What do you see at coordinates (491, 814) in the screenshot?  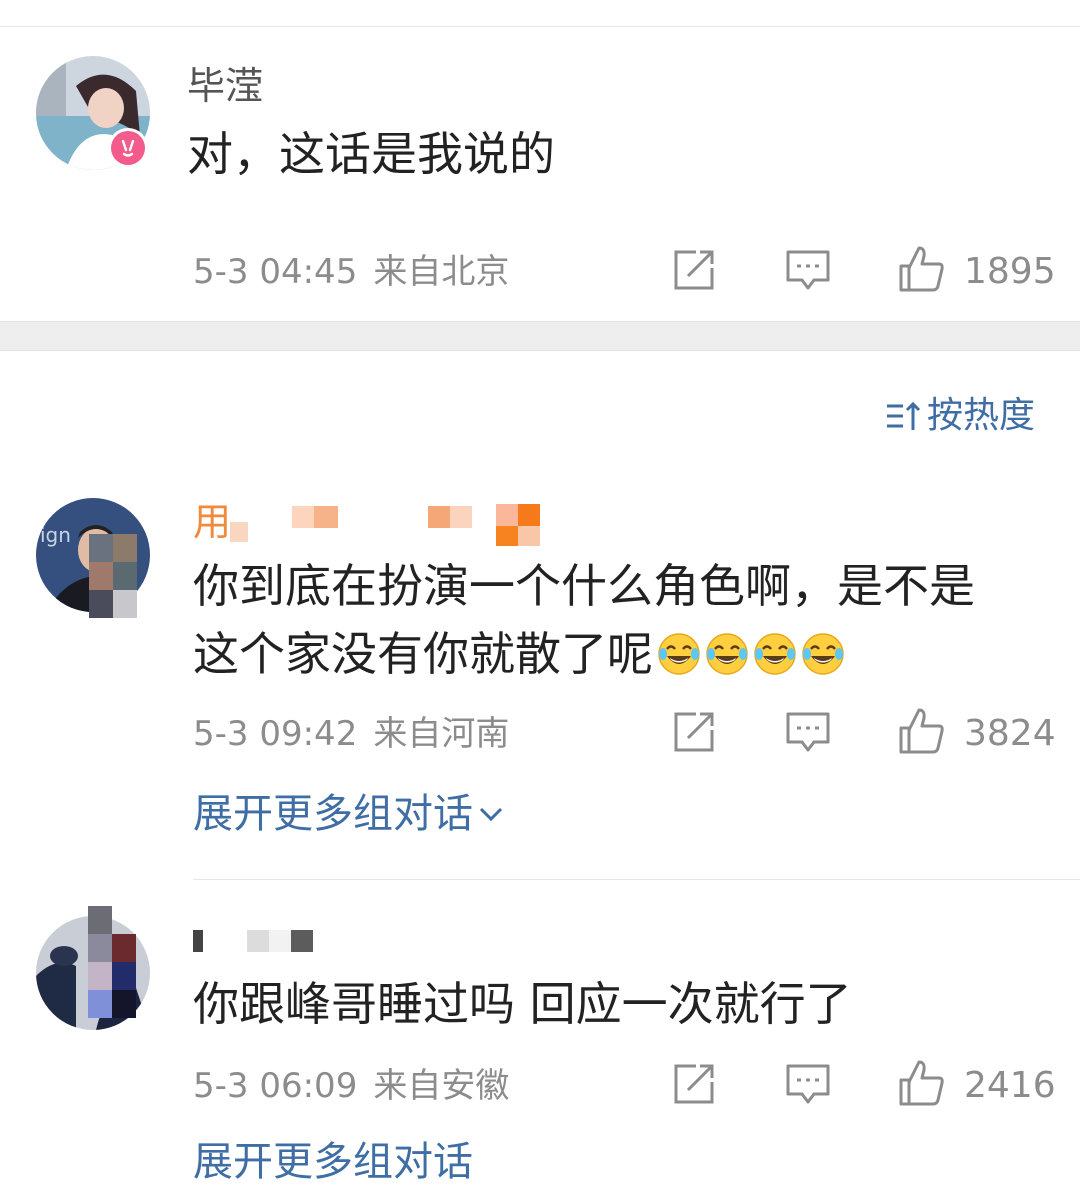 I see `chevron-down-icon` at bounding box center [491, 814].